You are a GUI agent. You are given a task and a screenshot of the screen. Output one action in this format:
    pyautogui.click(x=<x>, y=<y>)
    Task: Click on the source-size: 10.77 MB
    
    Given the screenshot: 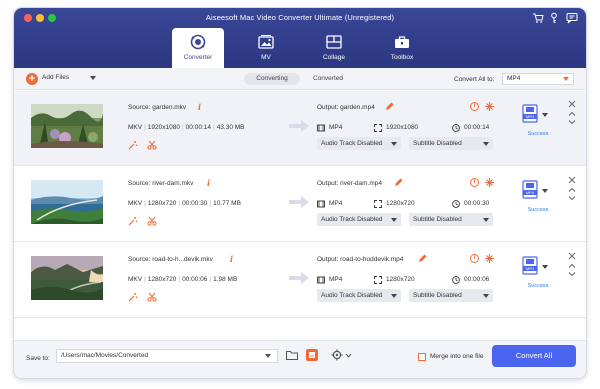 What is the action you would take?
    pyautogui.click(x=227, y=203)
    